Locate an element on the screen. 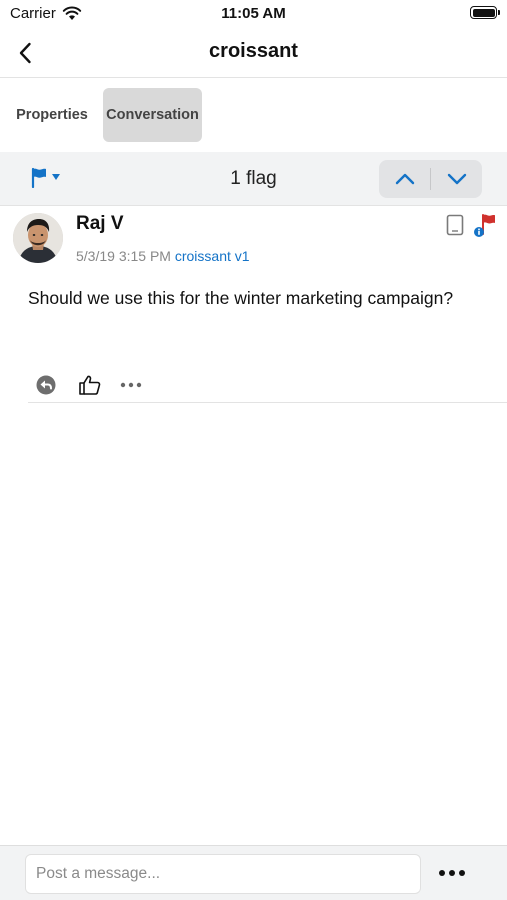  like-button is located at coordinates (90, 385).